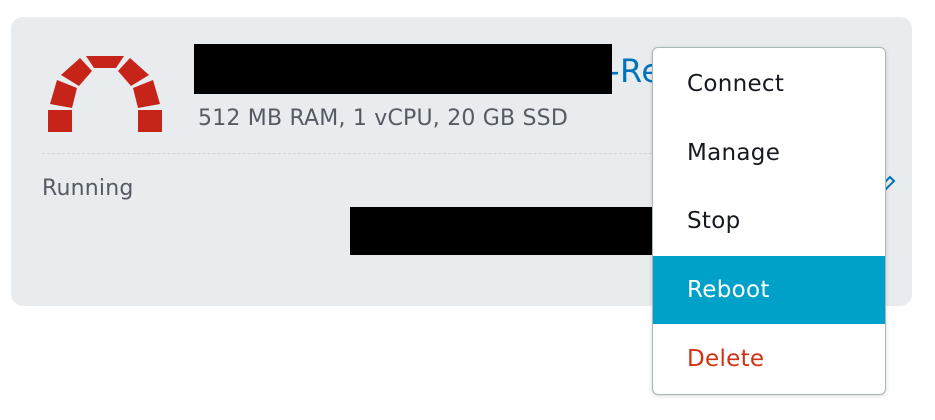 The width and height of the screenshot is (935, 420). What do you see at coordinates (383, 118) in the screenshot?
I see `instance-specs: 512 MB RAM, 1 vCPU, 20 GB SSD` at bounding box center [383, 118].